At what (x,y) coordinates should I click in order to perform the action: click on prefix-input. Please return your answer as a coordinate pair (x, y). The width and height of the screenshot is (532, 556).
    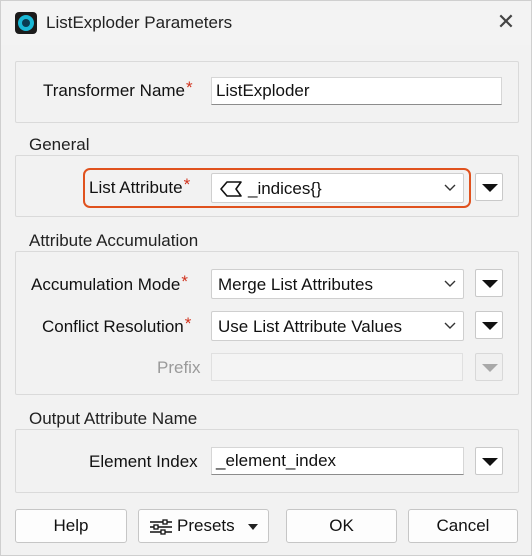
    Looking at the image, I should click on (337, 367).